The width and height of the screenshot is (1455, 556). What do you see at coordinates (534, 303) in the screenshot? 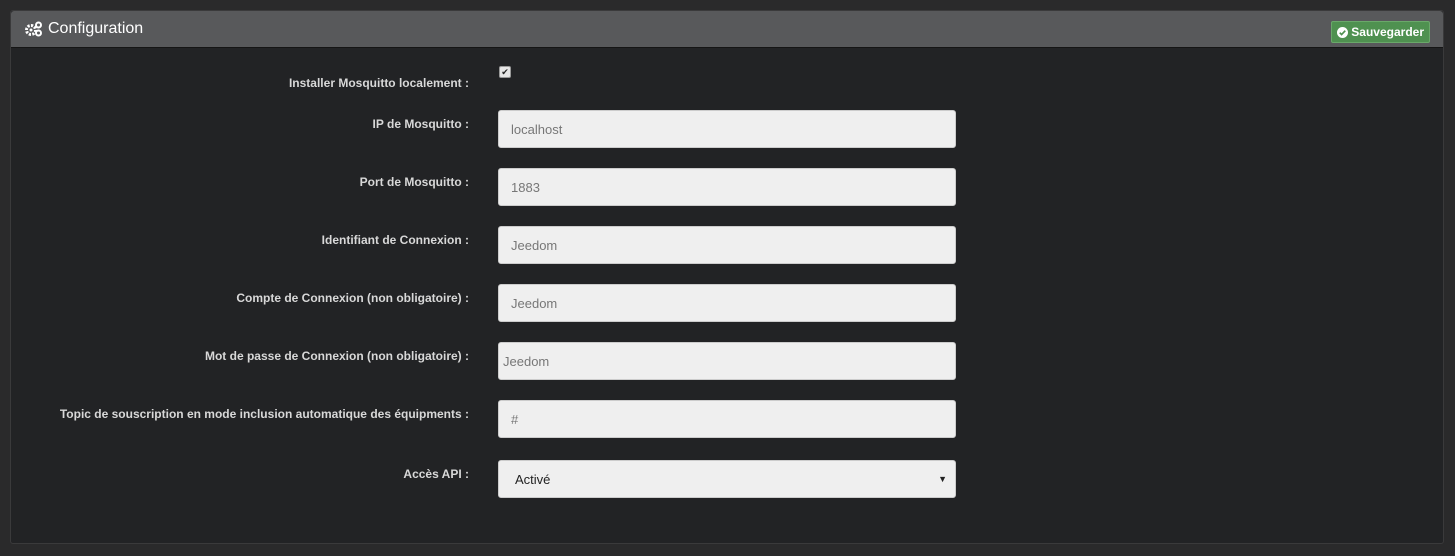
I see `account-value: Jeedom` at bounding box center [534, 303].